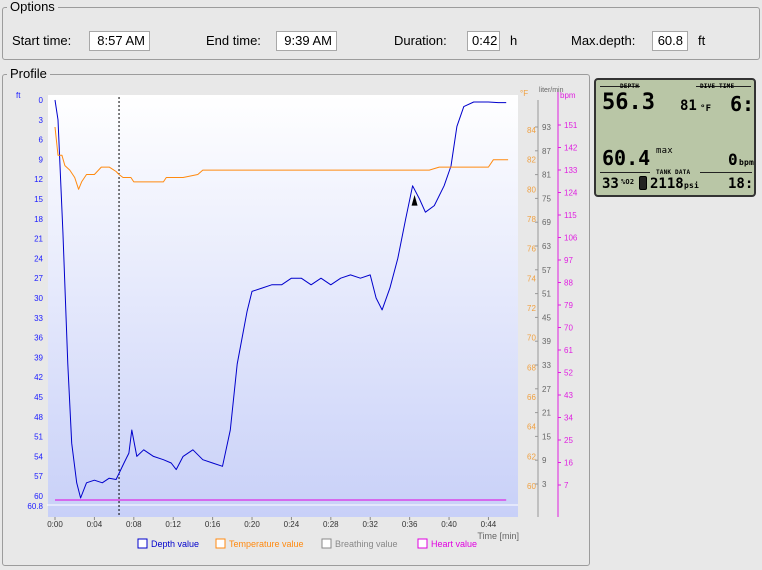 The image size is (762, 570). I want to click on legend-label: Depth value, so click(175, 544).